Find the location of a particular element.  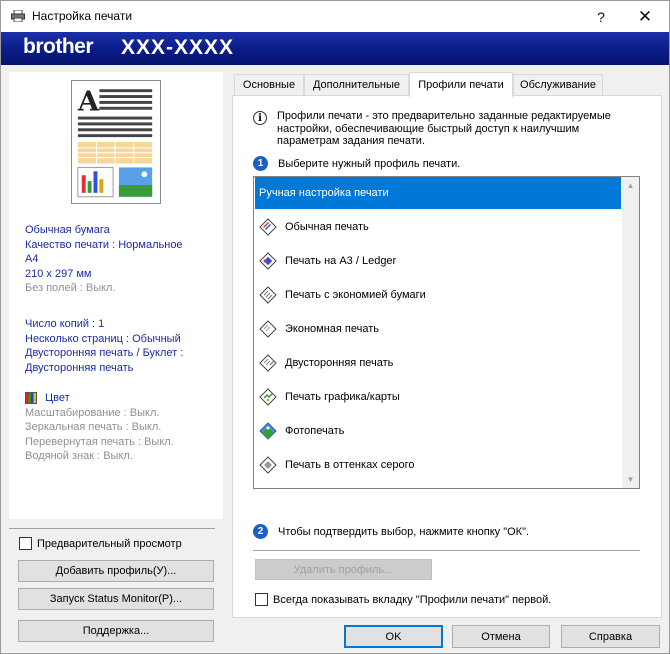

brand-banner: brother XXX-XXXX is located at coordinates (335, 48).